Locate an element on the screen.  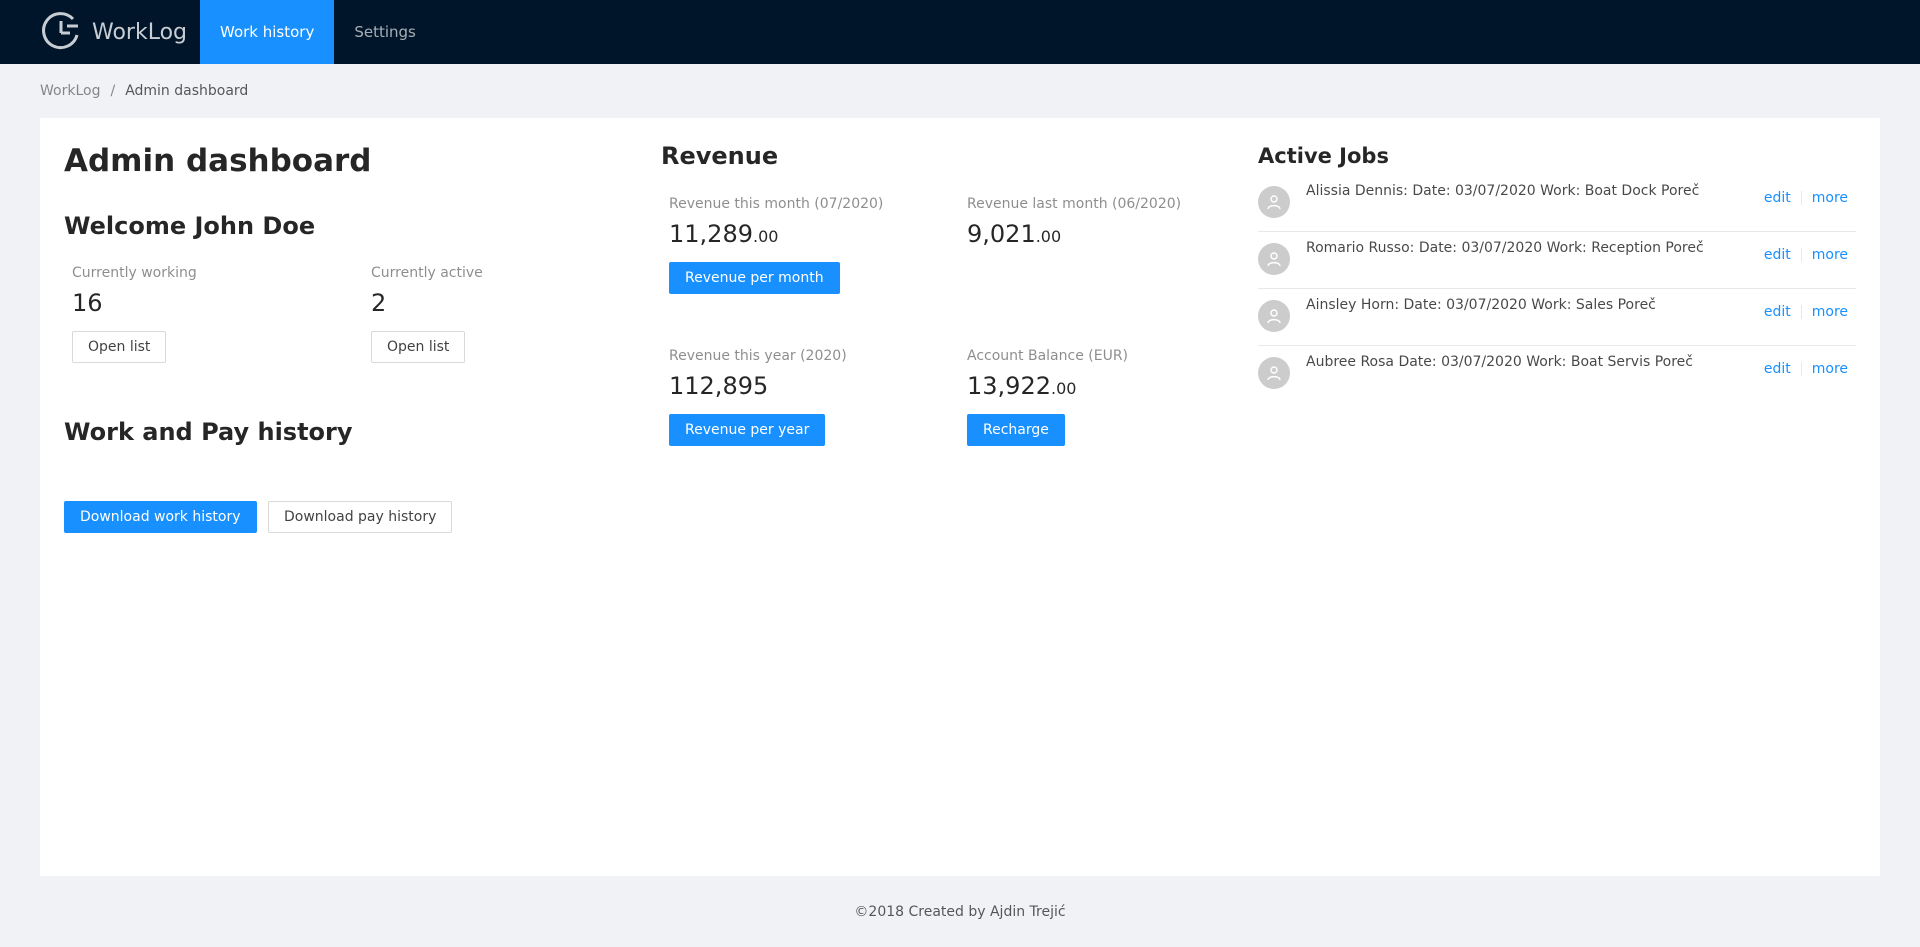
welcome-heading: Welcome John Doe is located at coordinates (190, 226).